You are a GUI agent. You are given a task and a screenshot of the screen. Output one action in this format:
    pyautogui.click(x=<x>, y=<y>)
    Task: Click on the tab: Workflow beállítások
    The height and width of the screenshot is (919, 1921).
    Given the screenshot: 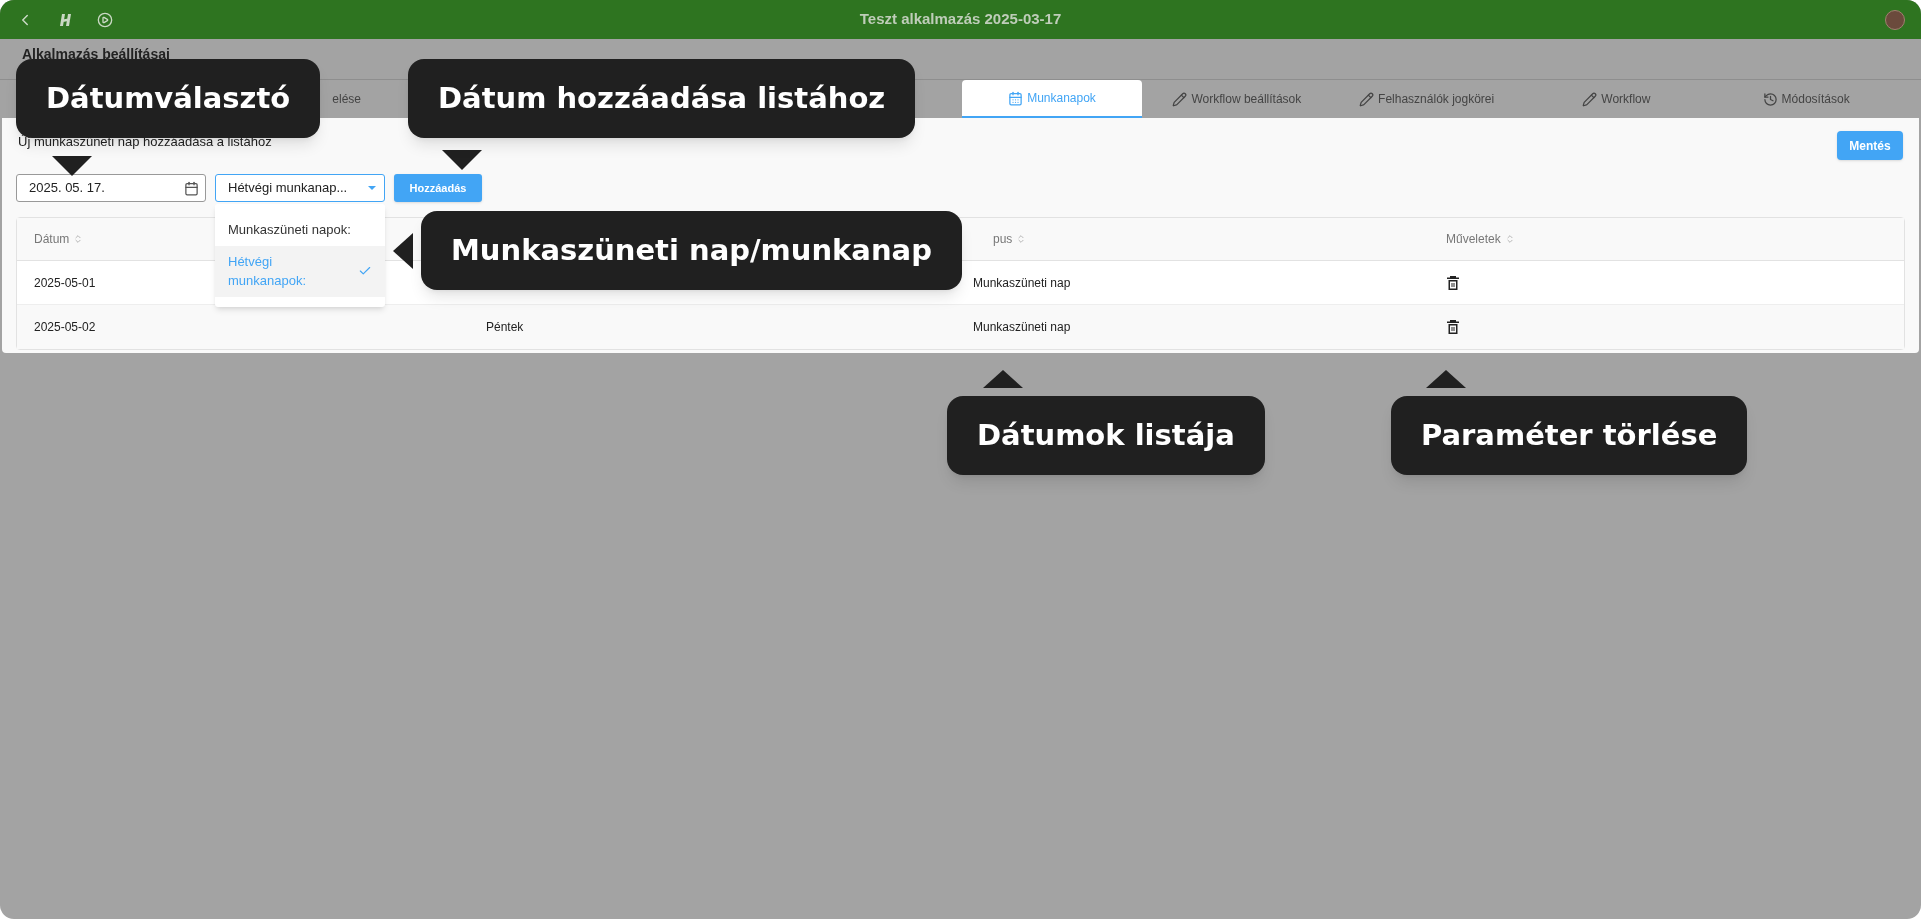 What is the action you would take?
    pyautogui.click(x=1237, y=99)
    